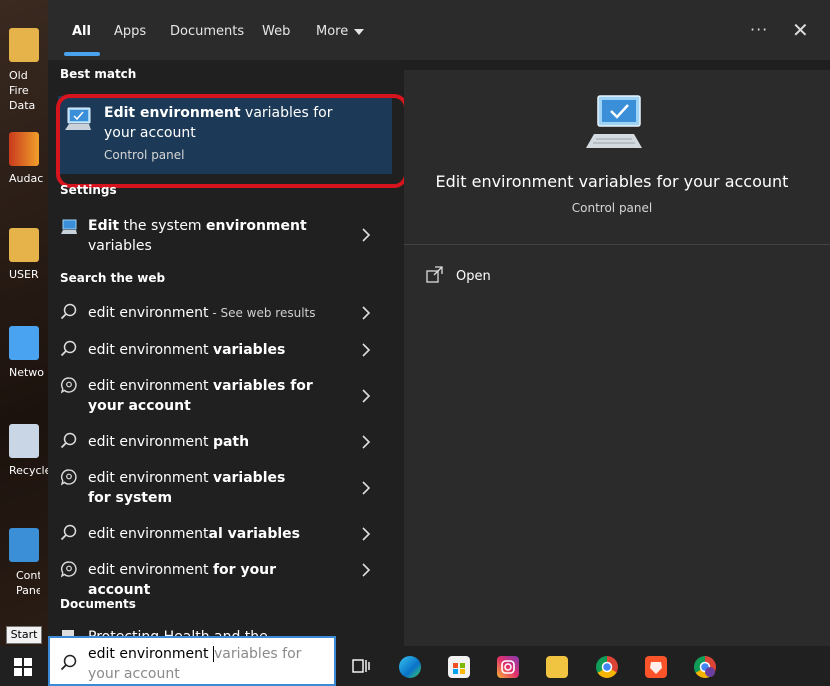 This screenshot has width=830, height=686. I want to click on network-icon, so click(24, 343).